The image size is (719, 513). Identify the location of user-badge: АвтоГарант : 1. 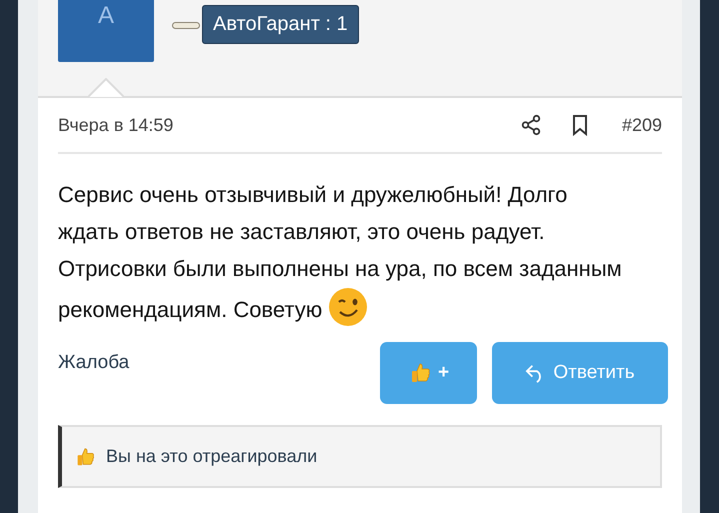
(280, 24).